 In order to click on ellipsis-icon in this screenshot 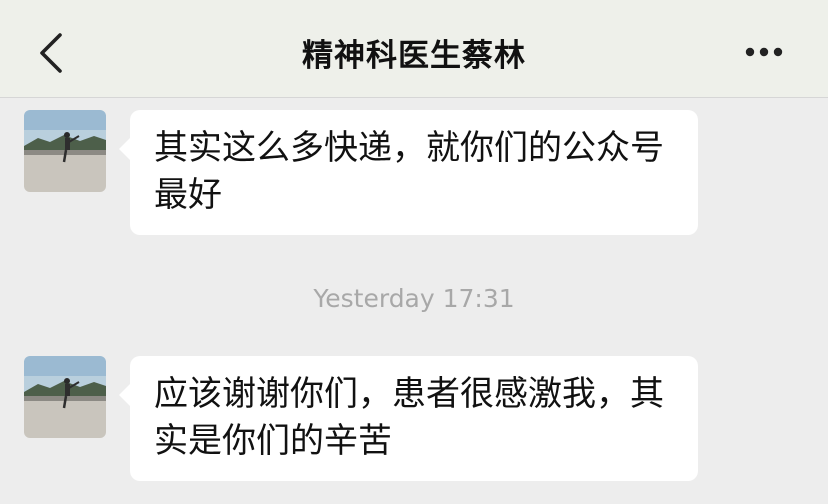, I will do `click(764, 52)`.